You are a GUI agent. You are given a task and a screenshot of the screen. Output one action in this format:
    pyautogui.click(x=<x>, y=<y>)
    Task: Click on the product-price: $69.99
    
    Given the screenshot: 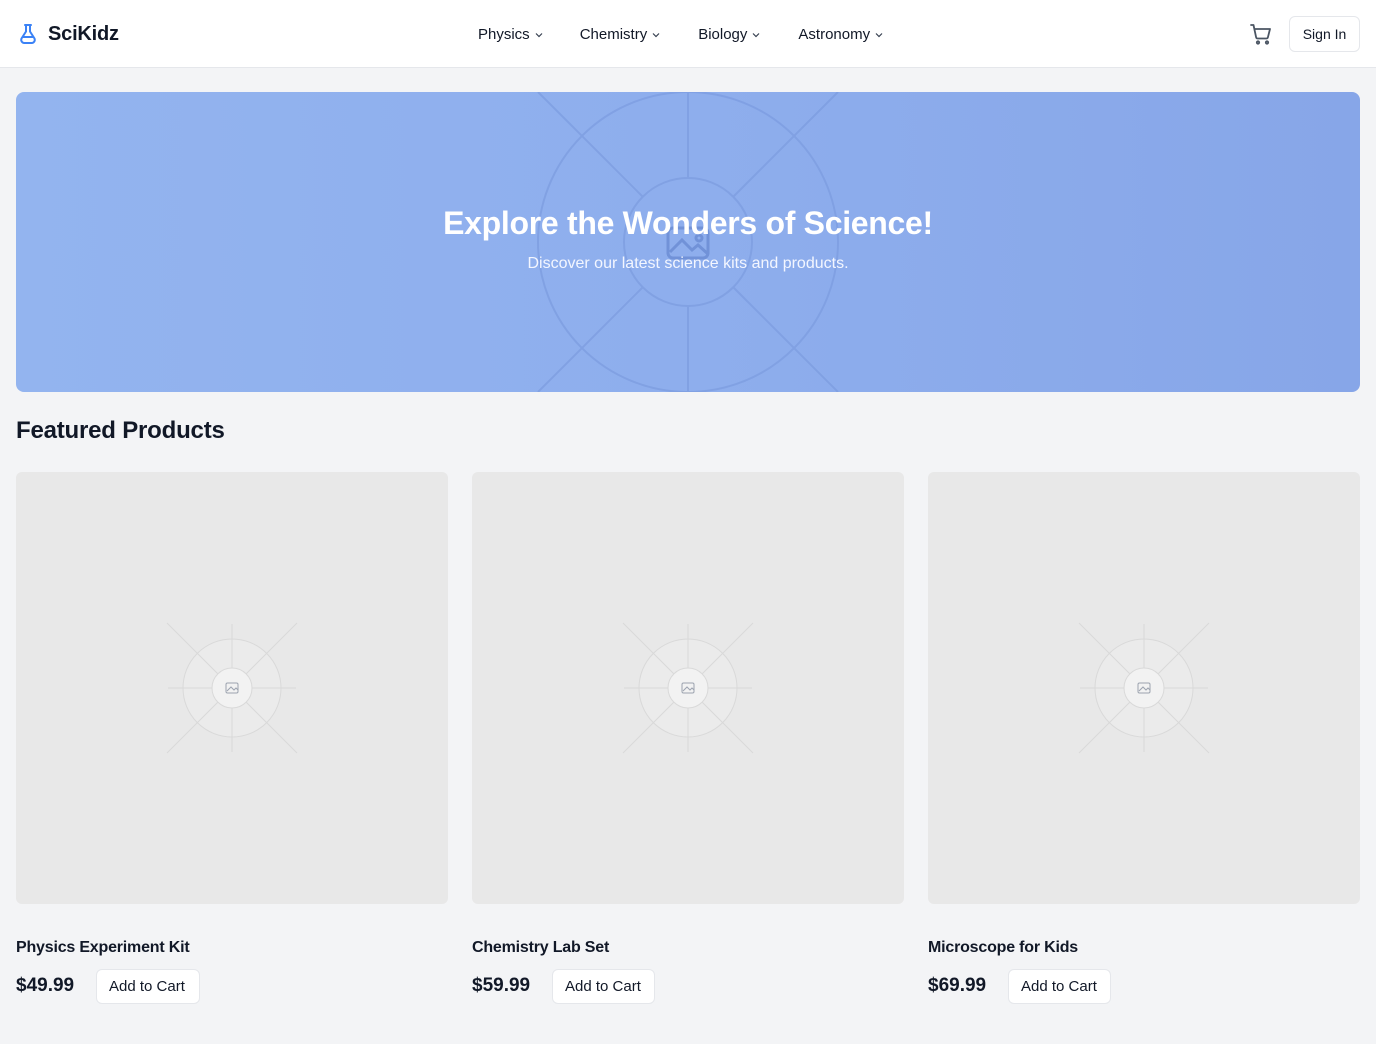 What is the action you would take?
    pyautogui.click(x=957, y=985)
    